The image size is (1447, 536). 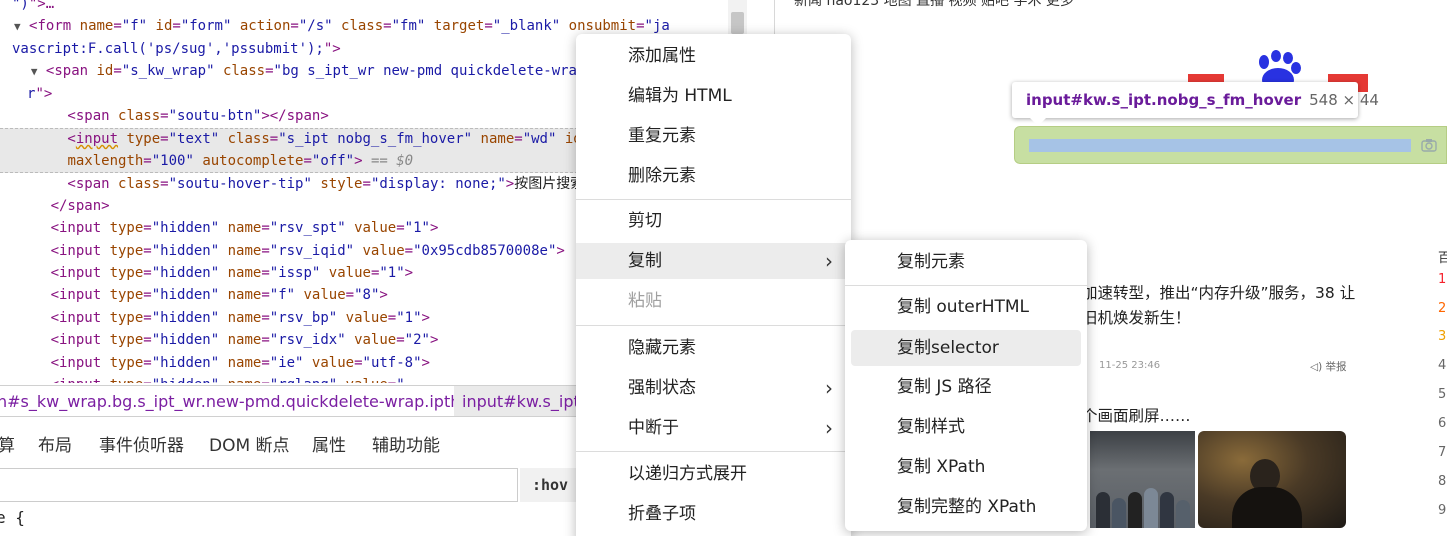 I want to click on menu-item-add-attribute: 添加属性, so click(x=713, y=56).